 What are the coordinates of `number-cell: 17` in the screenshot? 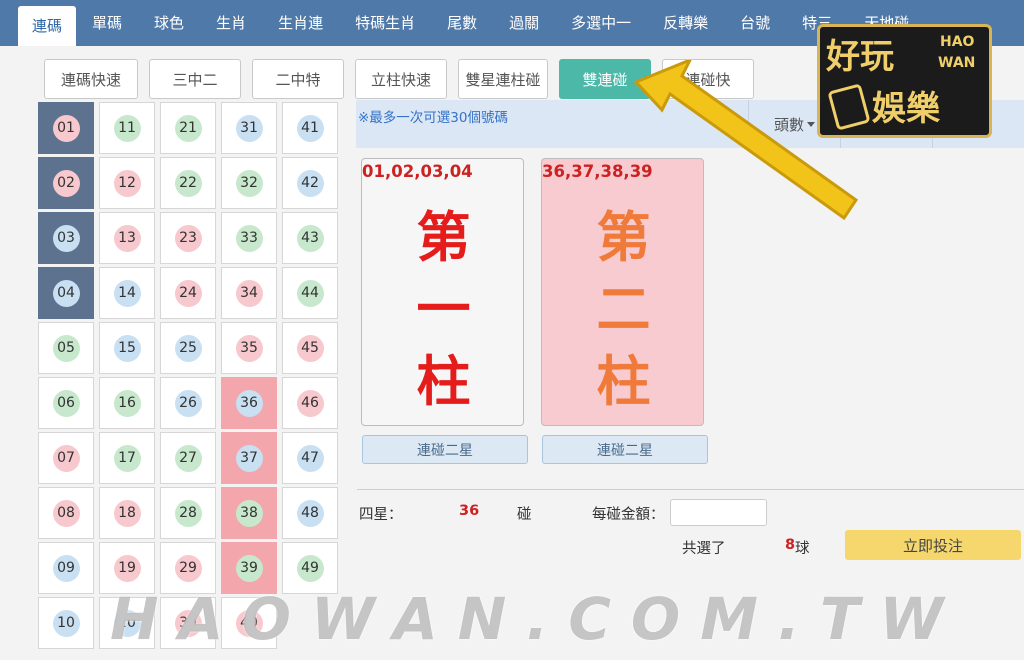 It's located at (127, 458).